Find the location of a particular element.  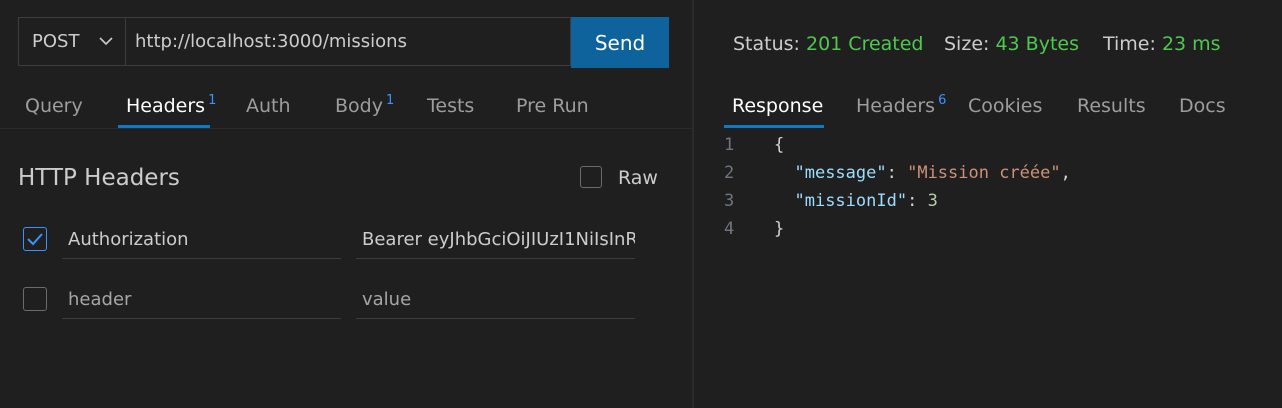

time-indicator: Time: 23 ms is located at coordinates (1162, 44).